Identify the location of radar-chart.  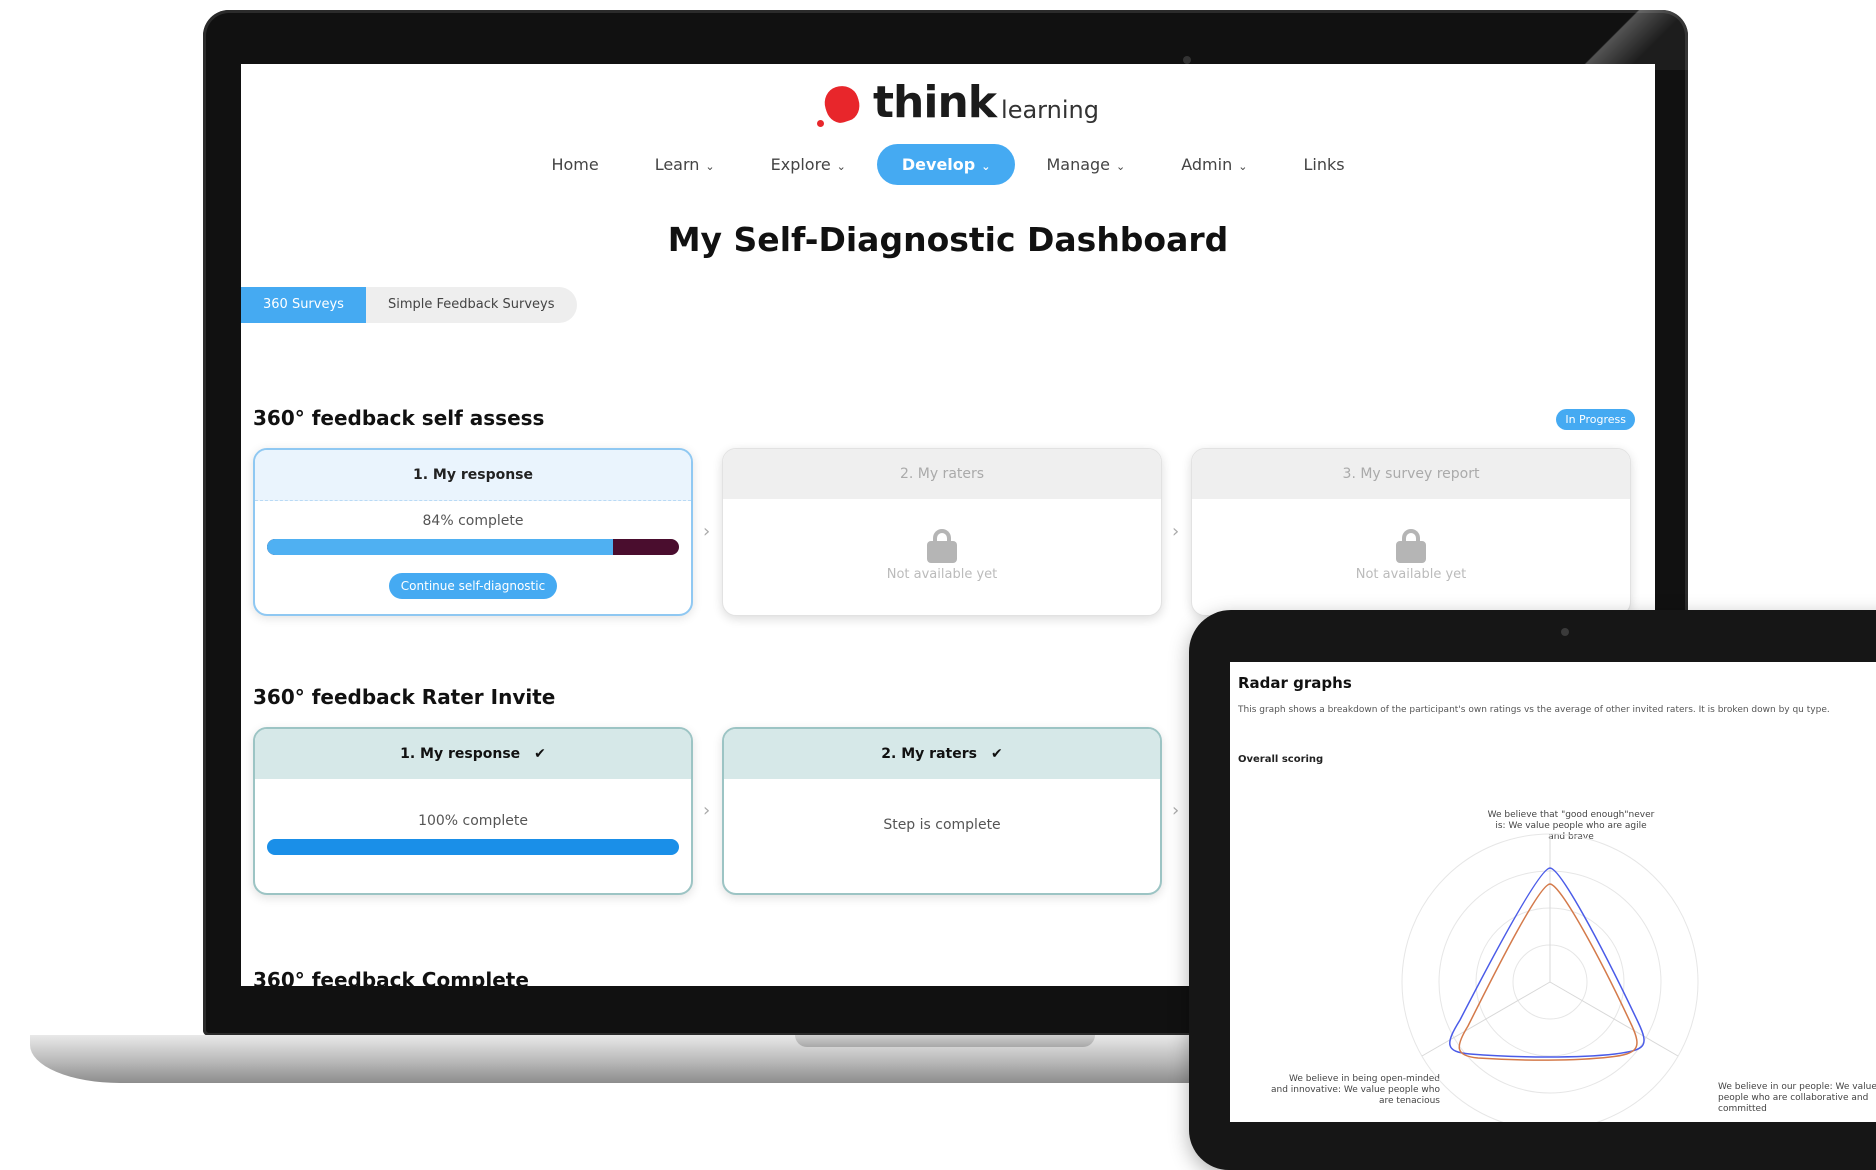
(1550, 977).